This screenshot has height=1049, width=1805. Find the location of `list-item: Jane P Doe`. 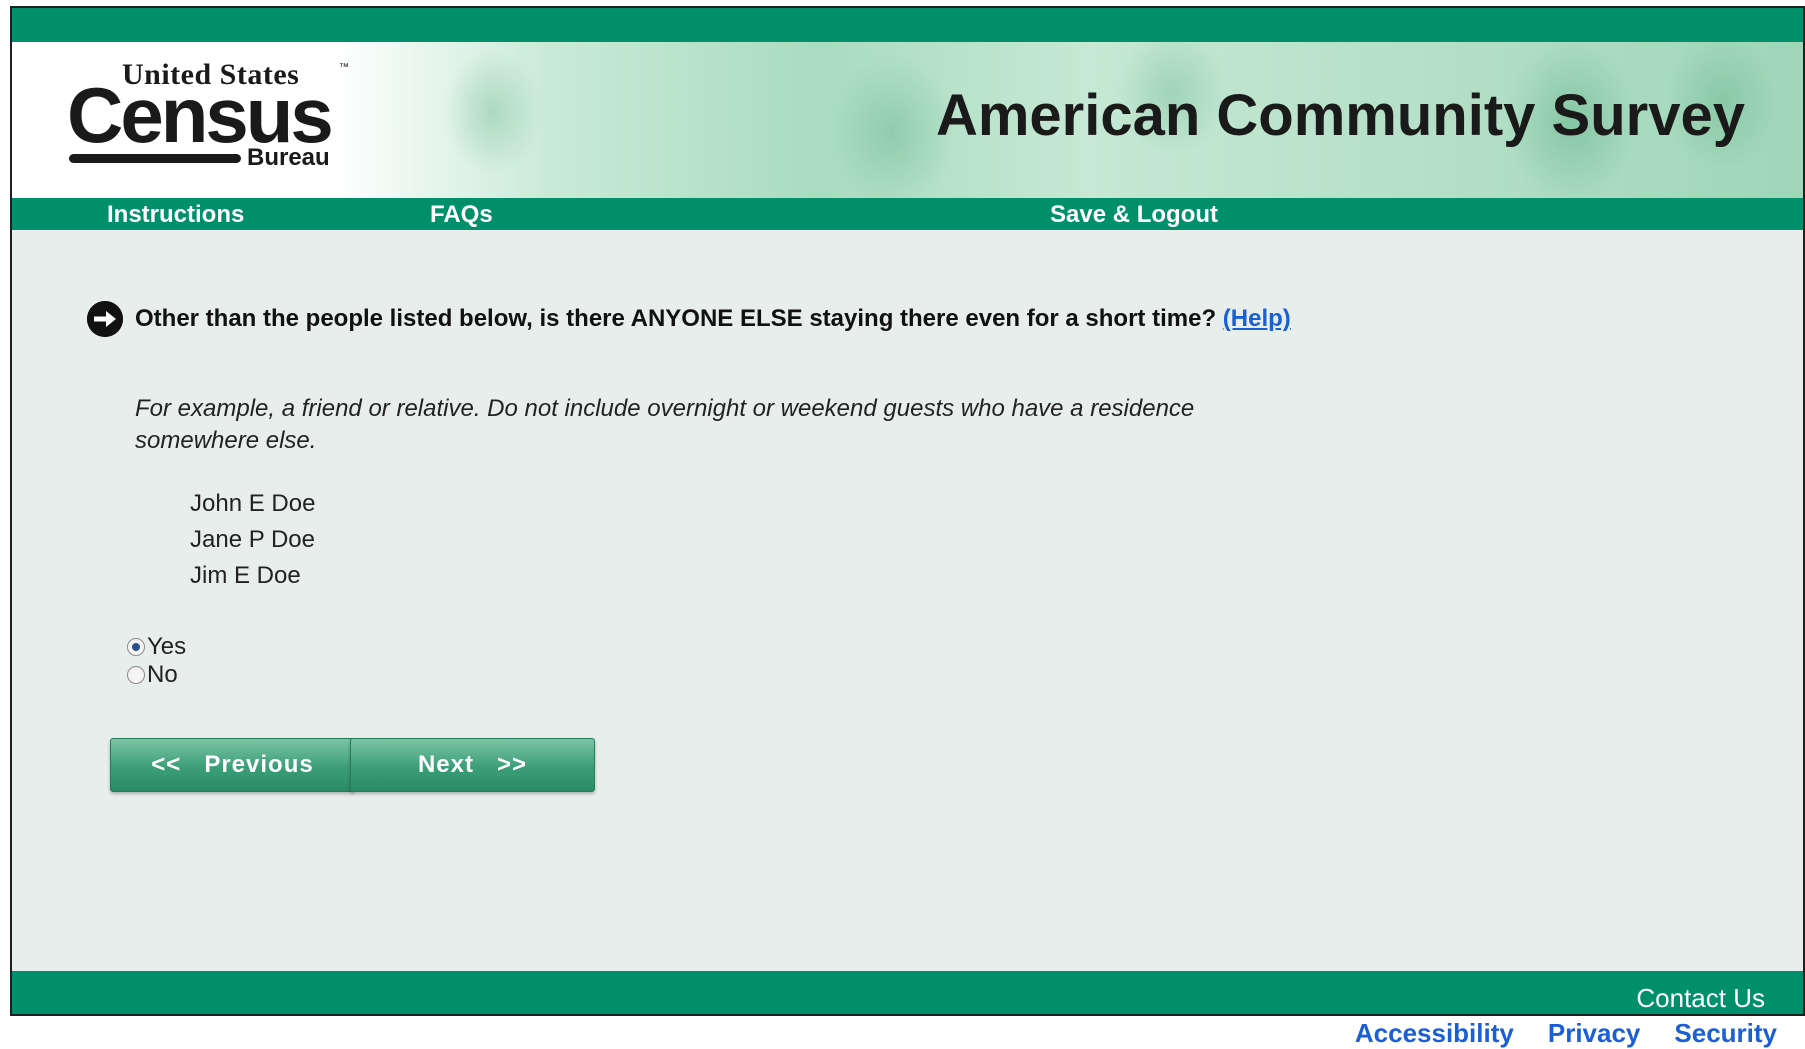

list-item: Jane P Doe is located at coordinates (252, 539).